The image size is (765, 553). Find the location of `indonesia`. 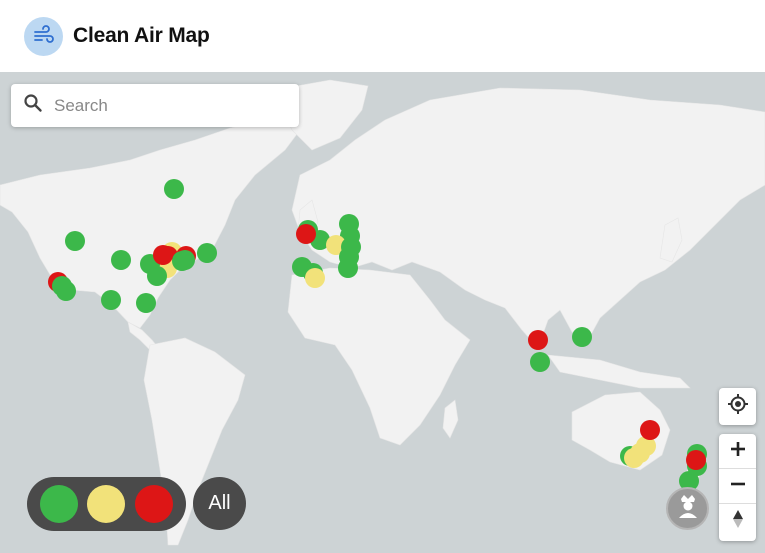

indonesia is located at coordinates (619, 371).